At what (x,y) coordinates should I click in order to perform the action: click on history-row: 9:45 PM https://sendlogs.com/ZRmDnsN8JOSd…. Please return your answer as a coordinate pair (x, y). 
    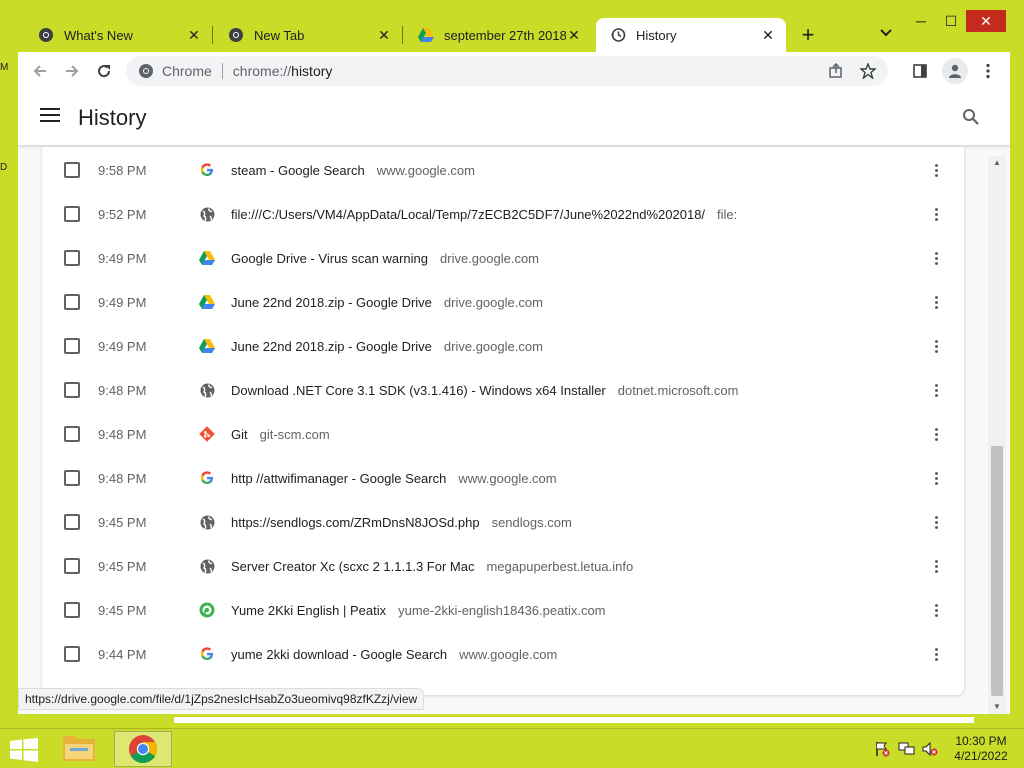
    Looking at the image, I should click on (503, 522).